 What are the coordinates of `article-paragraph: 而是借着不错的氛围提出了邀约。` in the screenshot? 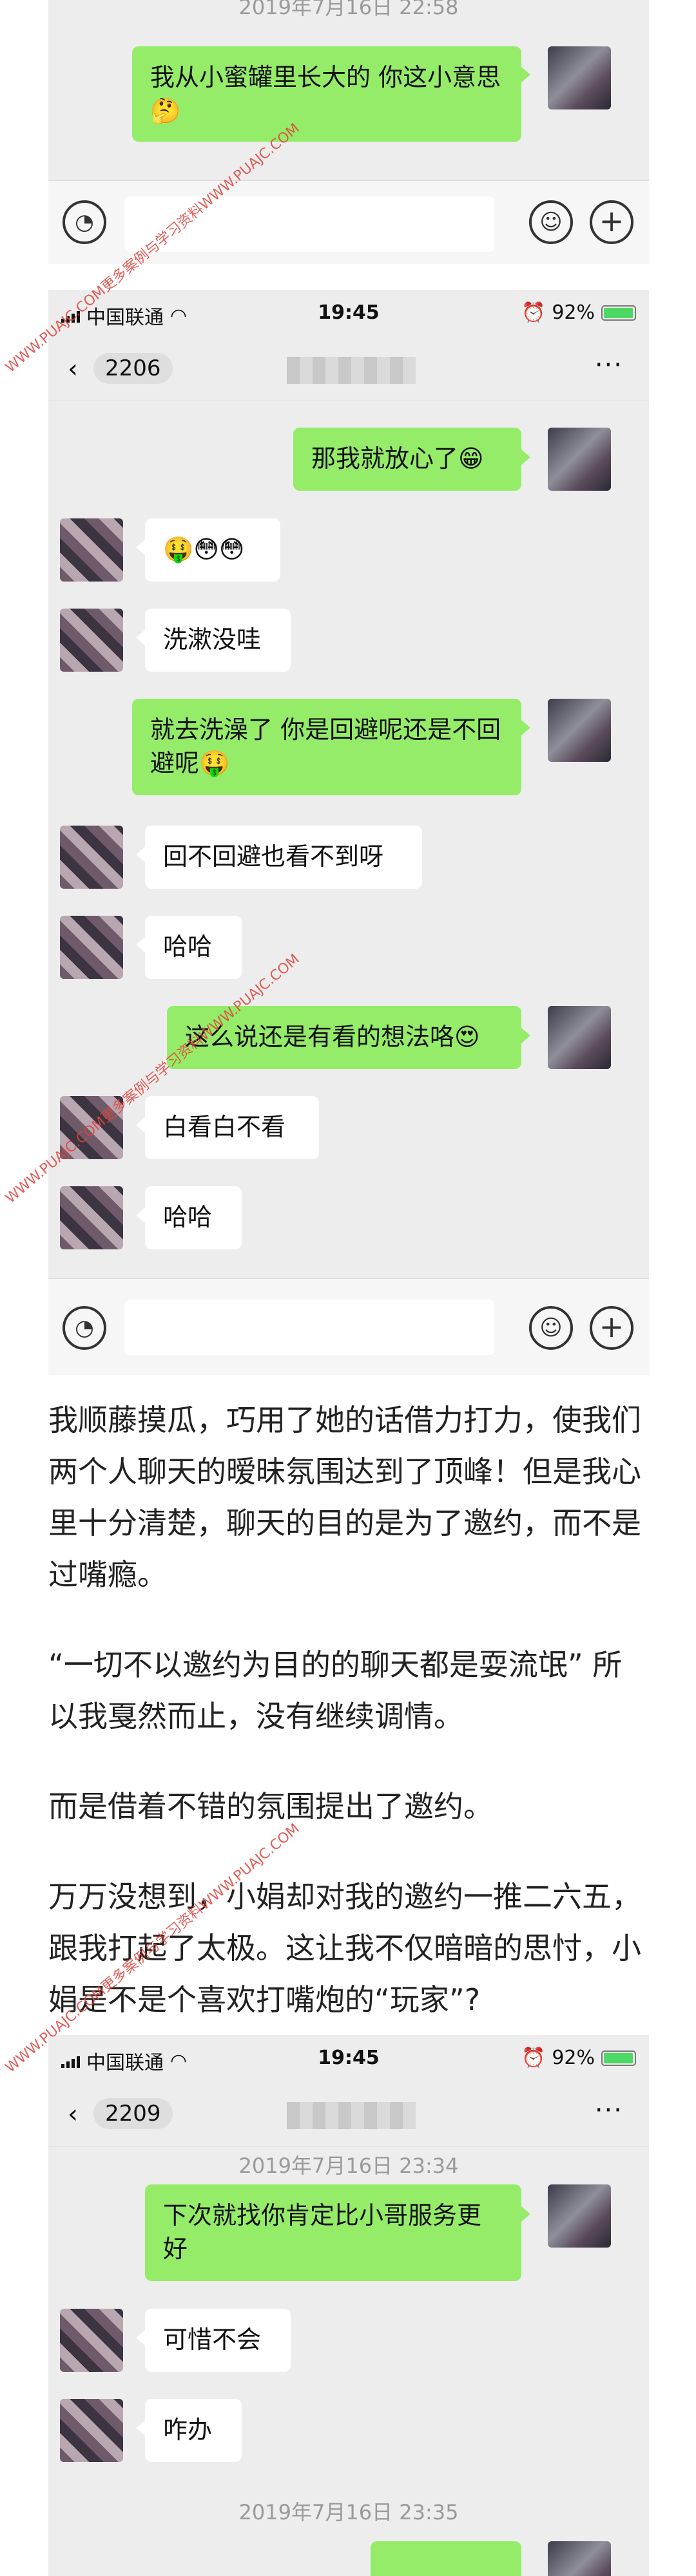 It's located at (270, 1806).